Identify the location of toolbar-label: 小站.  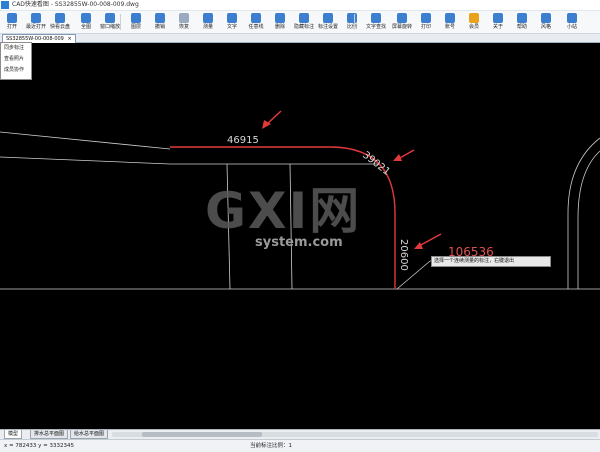
(571, 27).